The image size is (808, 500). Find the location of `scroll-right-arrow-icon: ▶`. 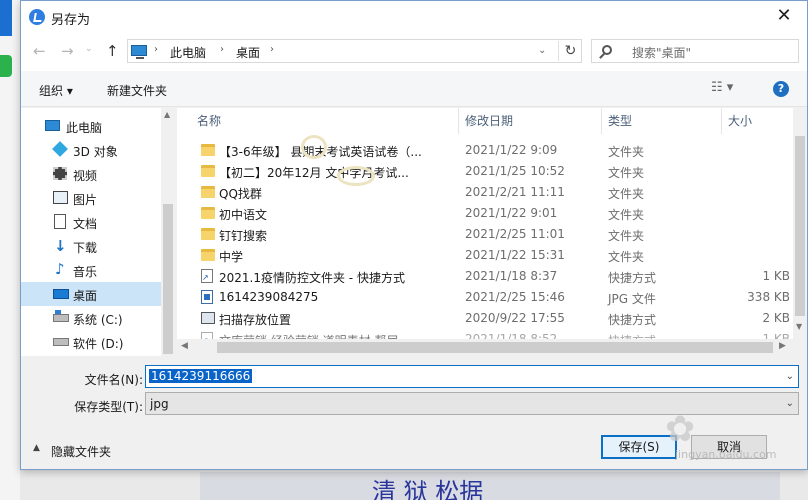

scroll-right-arrow-icon: ▶ is located at coordinates (782, 346).